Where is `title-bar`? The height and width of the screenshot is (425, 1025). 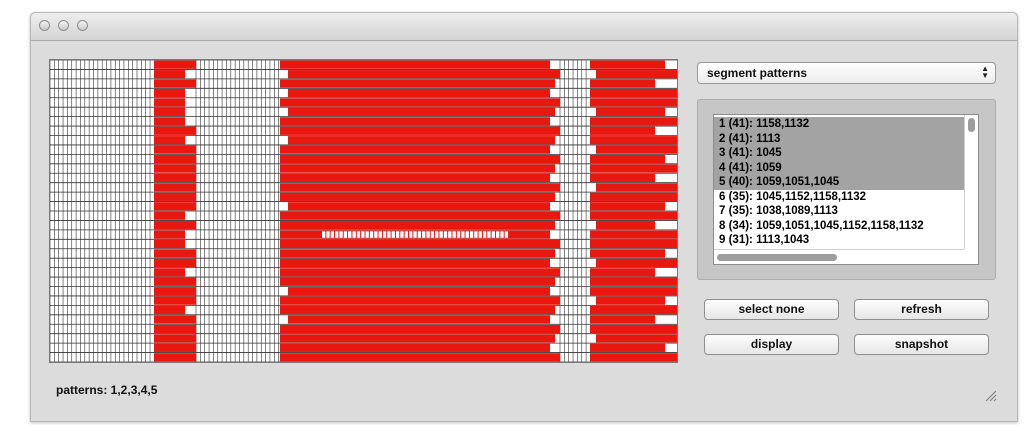 title-bar is located at coordinates (524, 27).